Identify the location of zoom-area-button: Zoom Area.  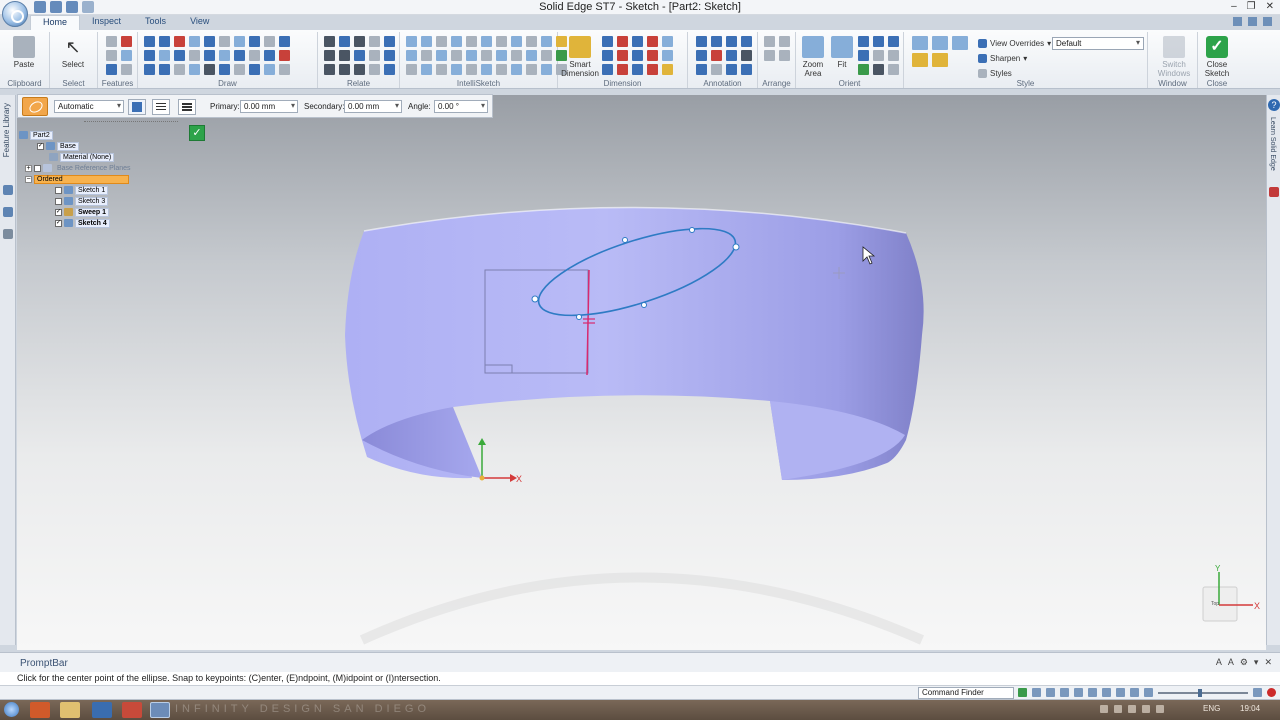
(813, 57).